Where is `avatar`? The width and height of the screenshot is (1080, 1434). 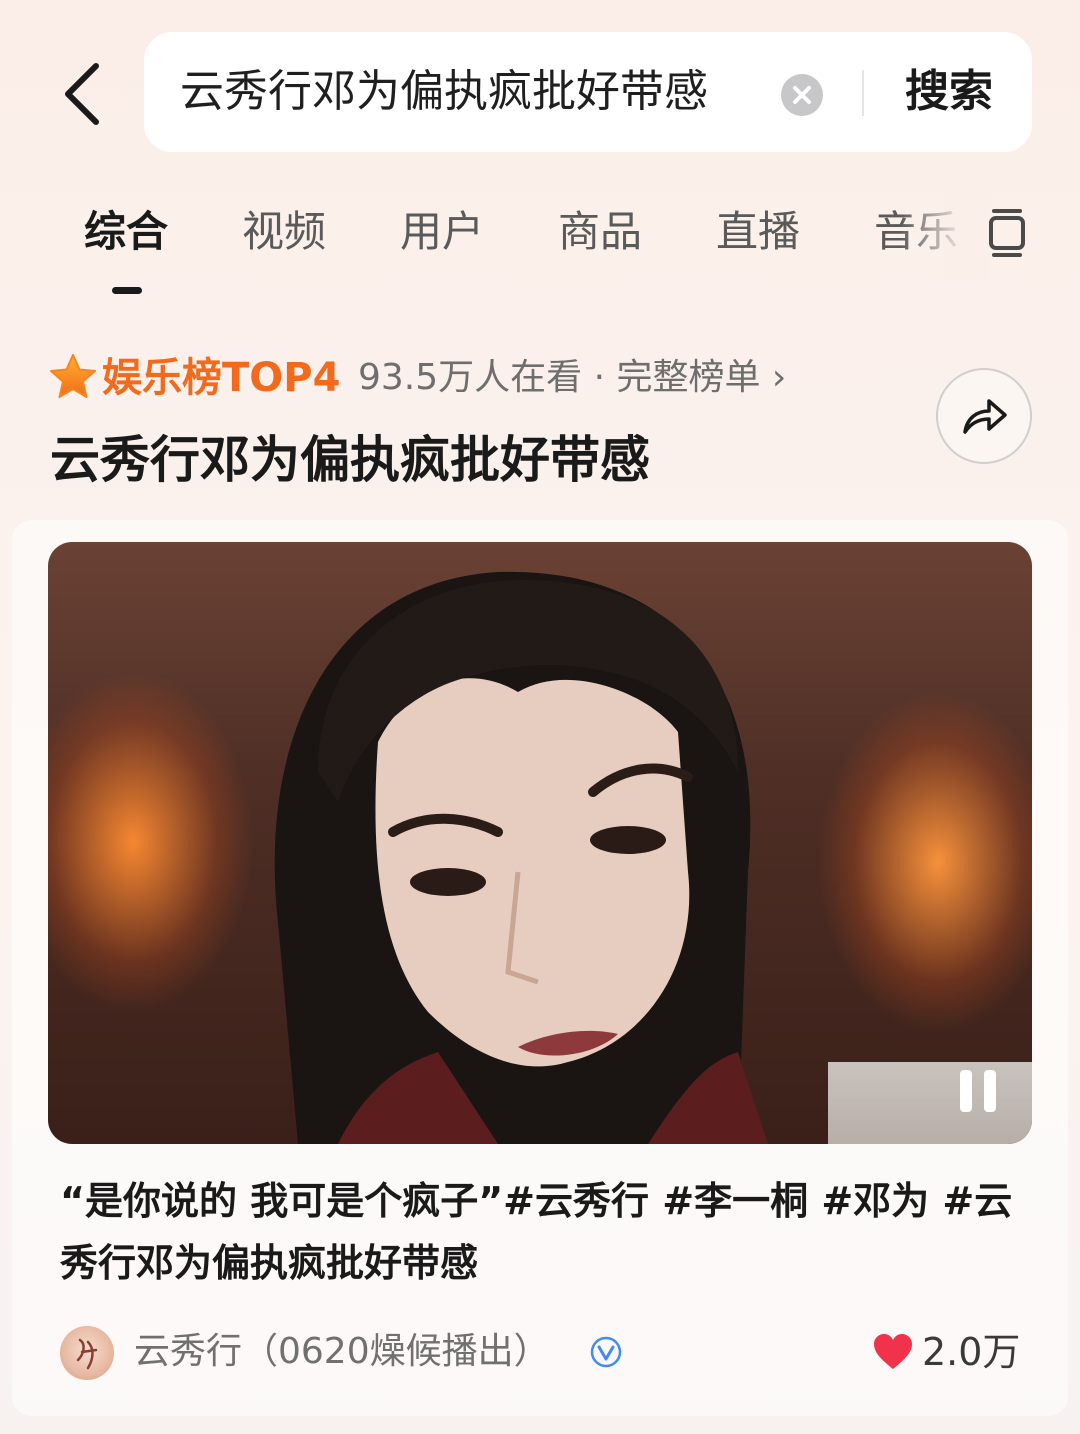 avatar is located at coordinates (87, 1353).